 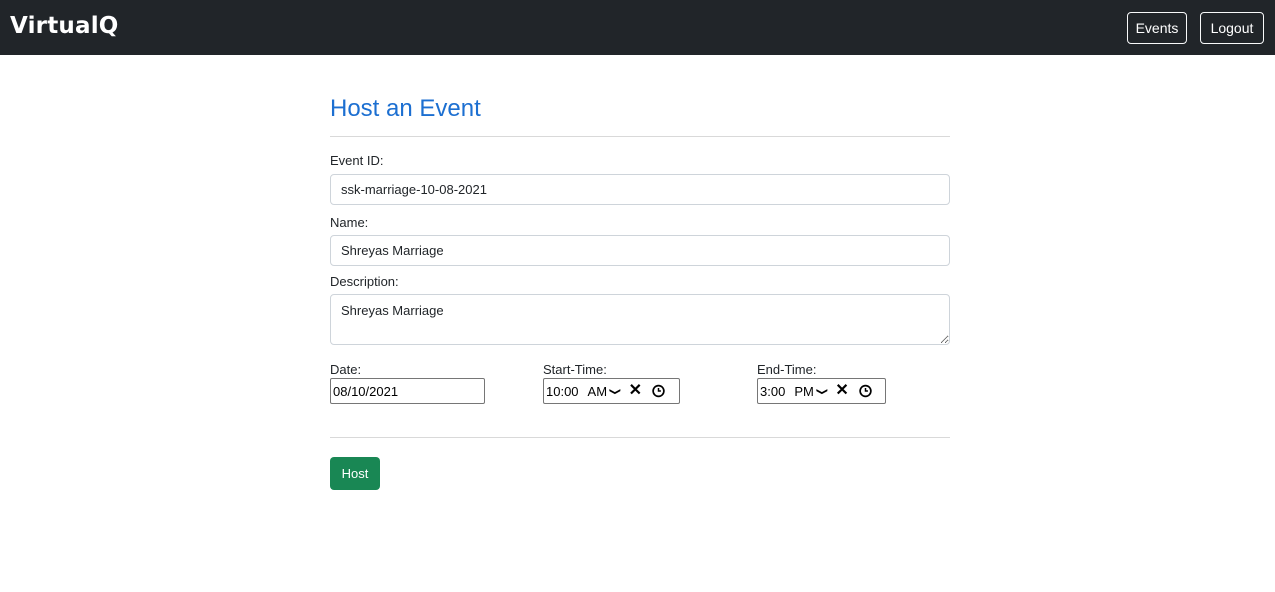 I want to click on start-time-label: Start-Time:, so click(x=575, y=369).